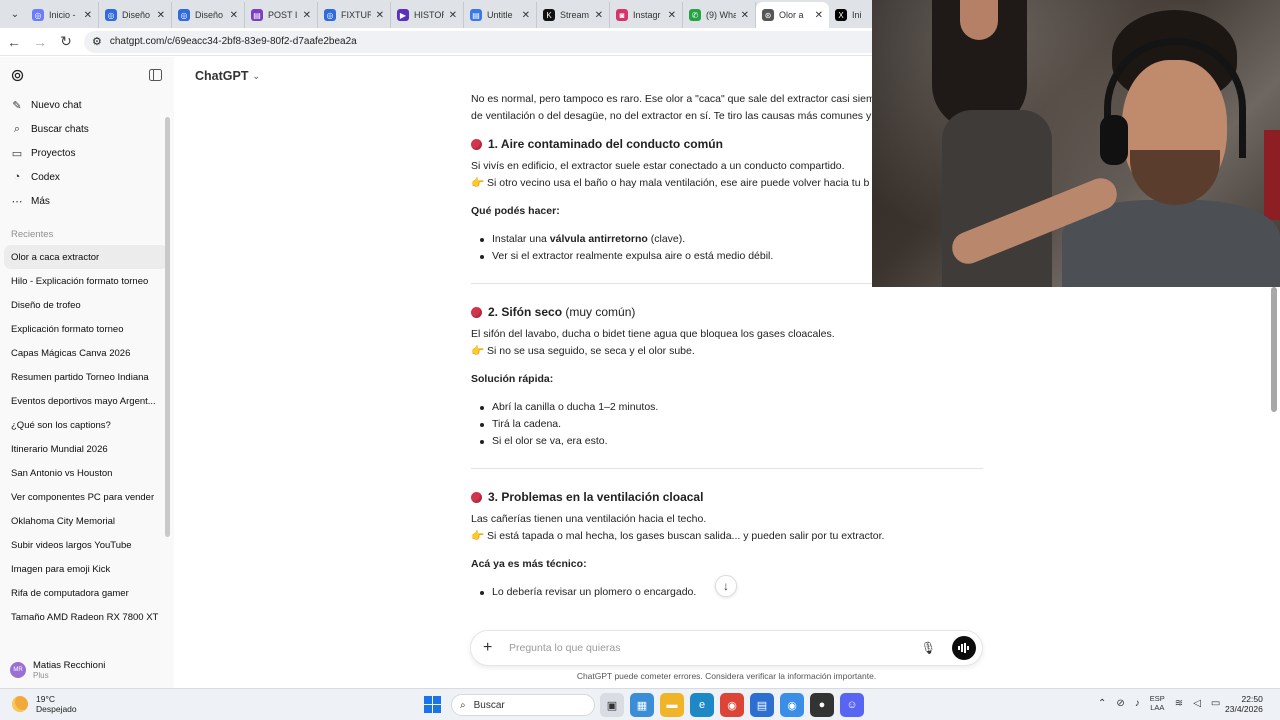  Describe the element at coordinates (17, 75) in the screenshot. I see `openai-logo-icon` at that location.